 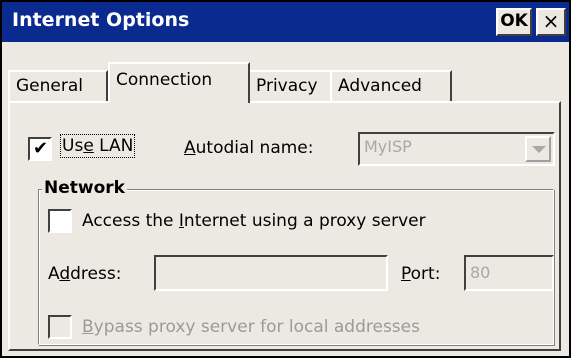 I want to click on port-value: 80, so click(x=480, y=272).